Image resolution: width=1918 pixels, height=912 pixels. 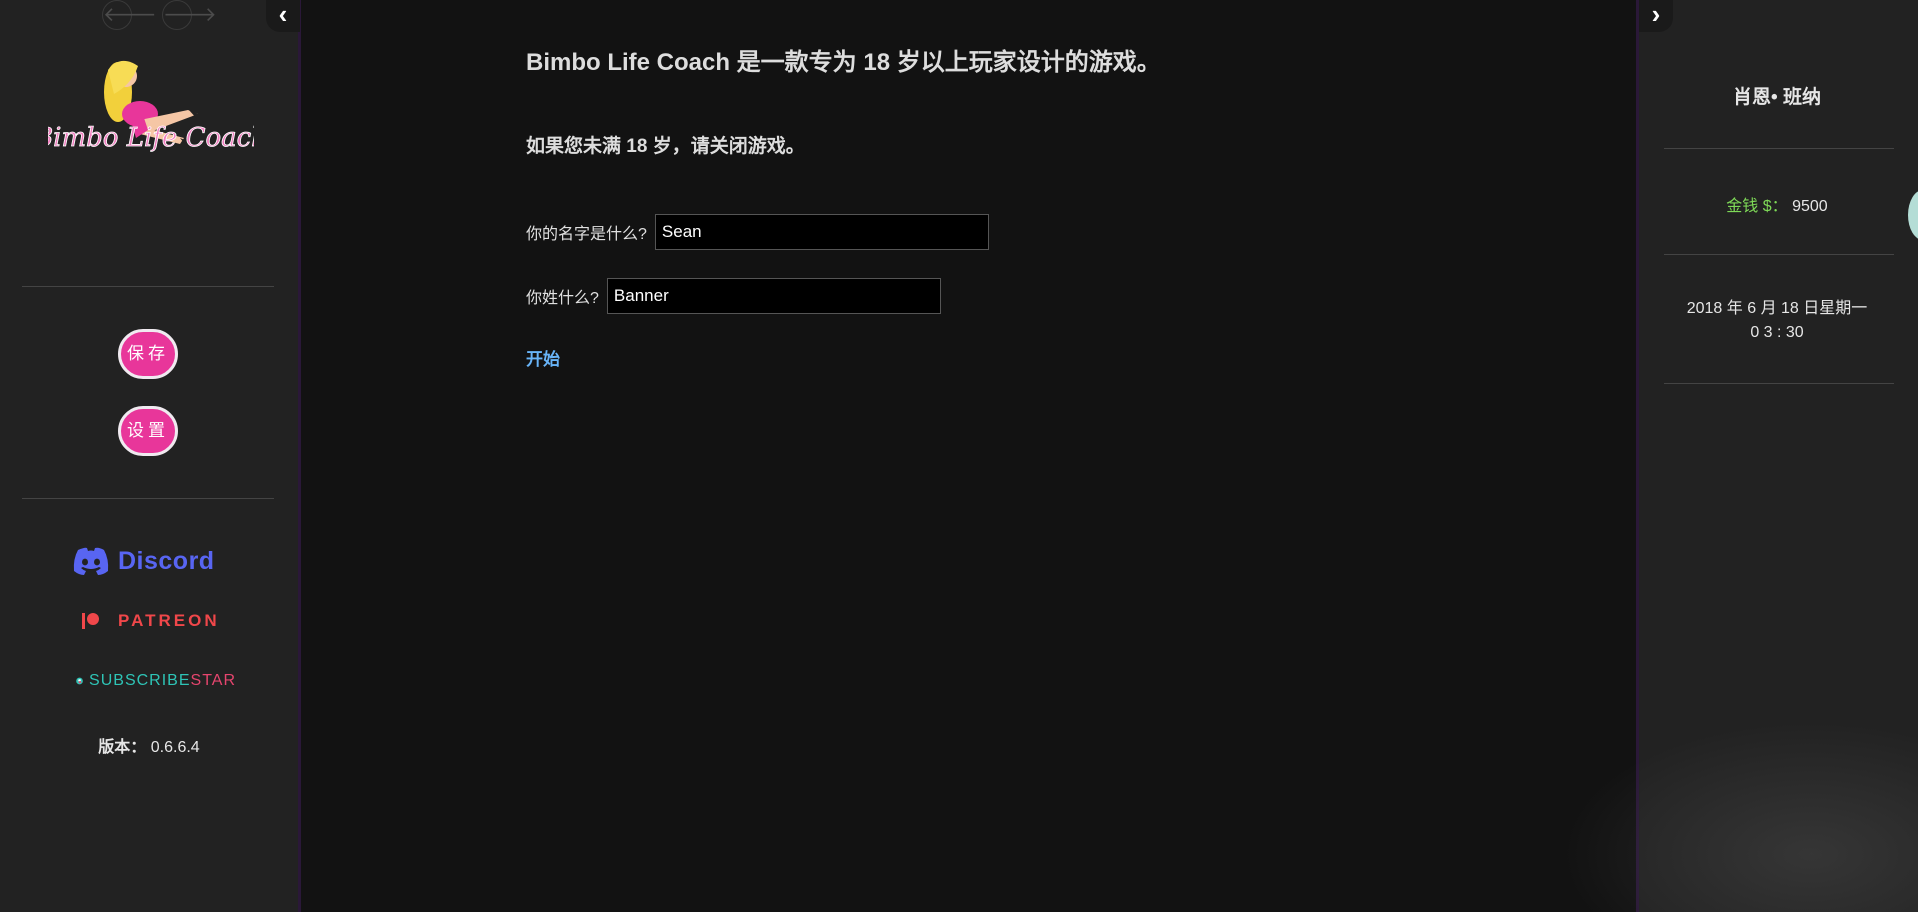 I want to click on discord-icon, so click(x=91, y=561).